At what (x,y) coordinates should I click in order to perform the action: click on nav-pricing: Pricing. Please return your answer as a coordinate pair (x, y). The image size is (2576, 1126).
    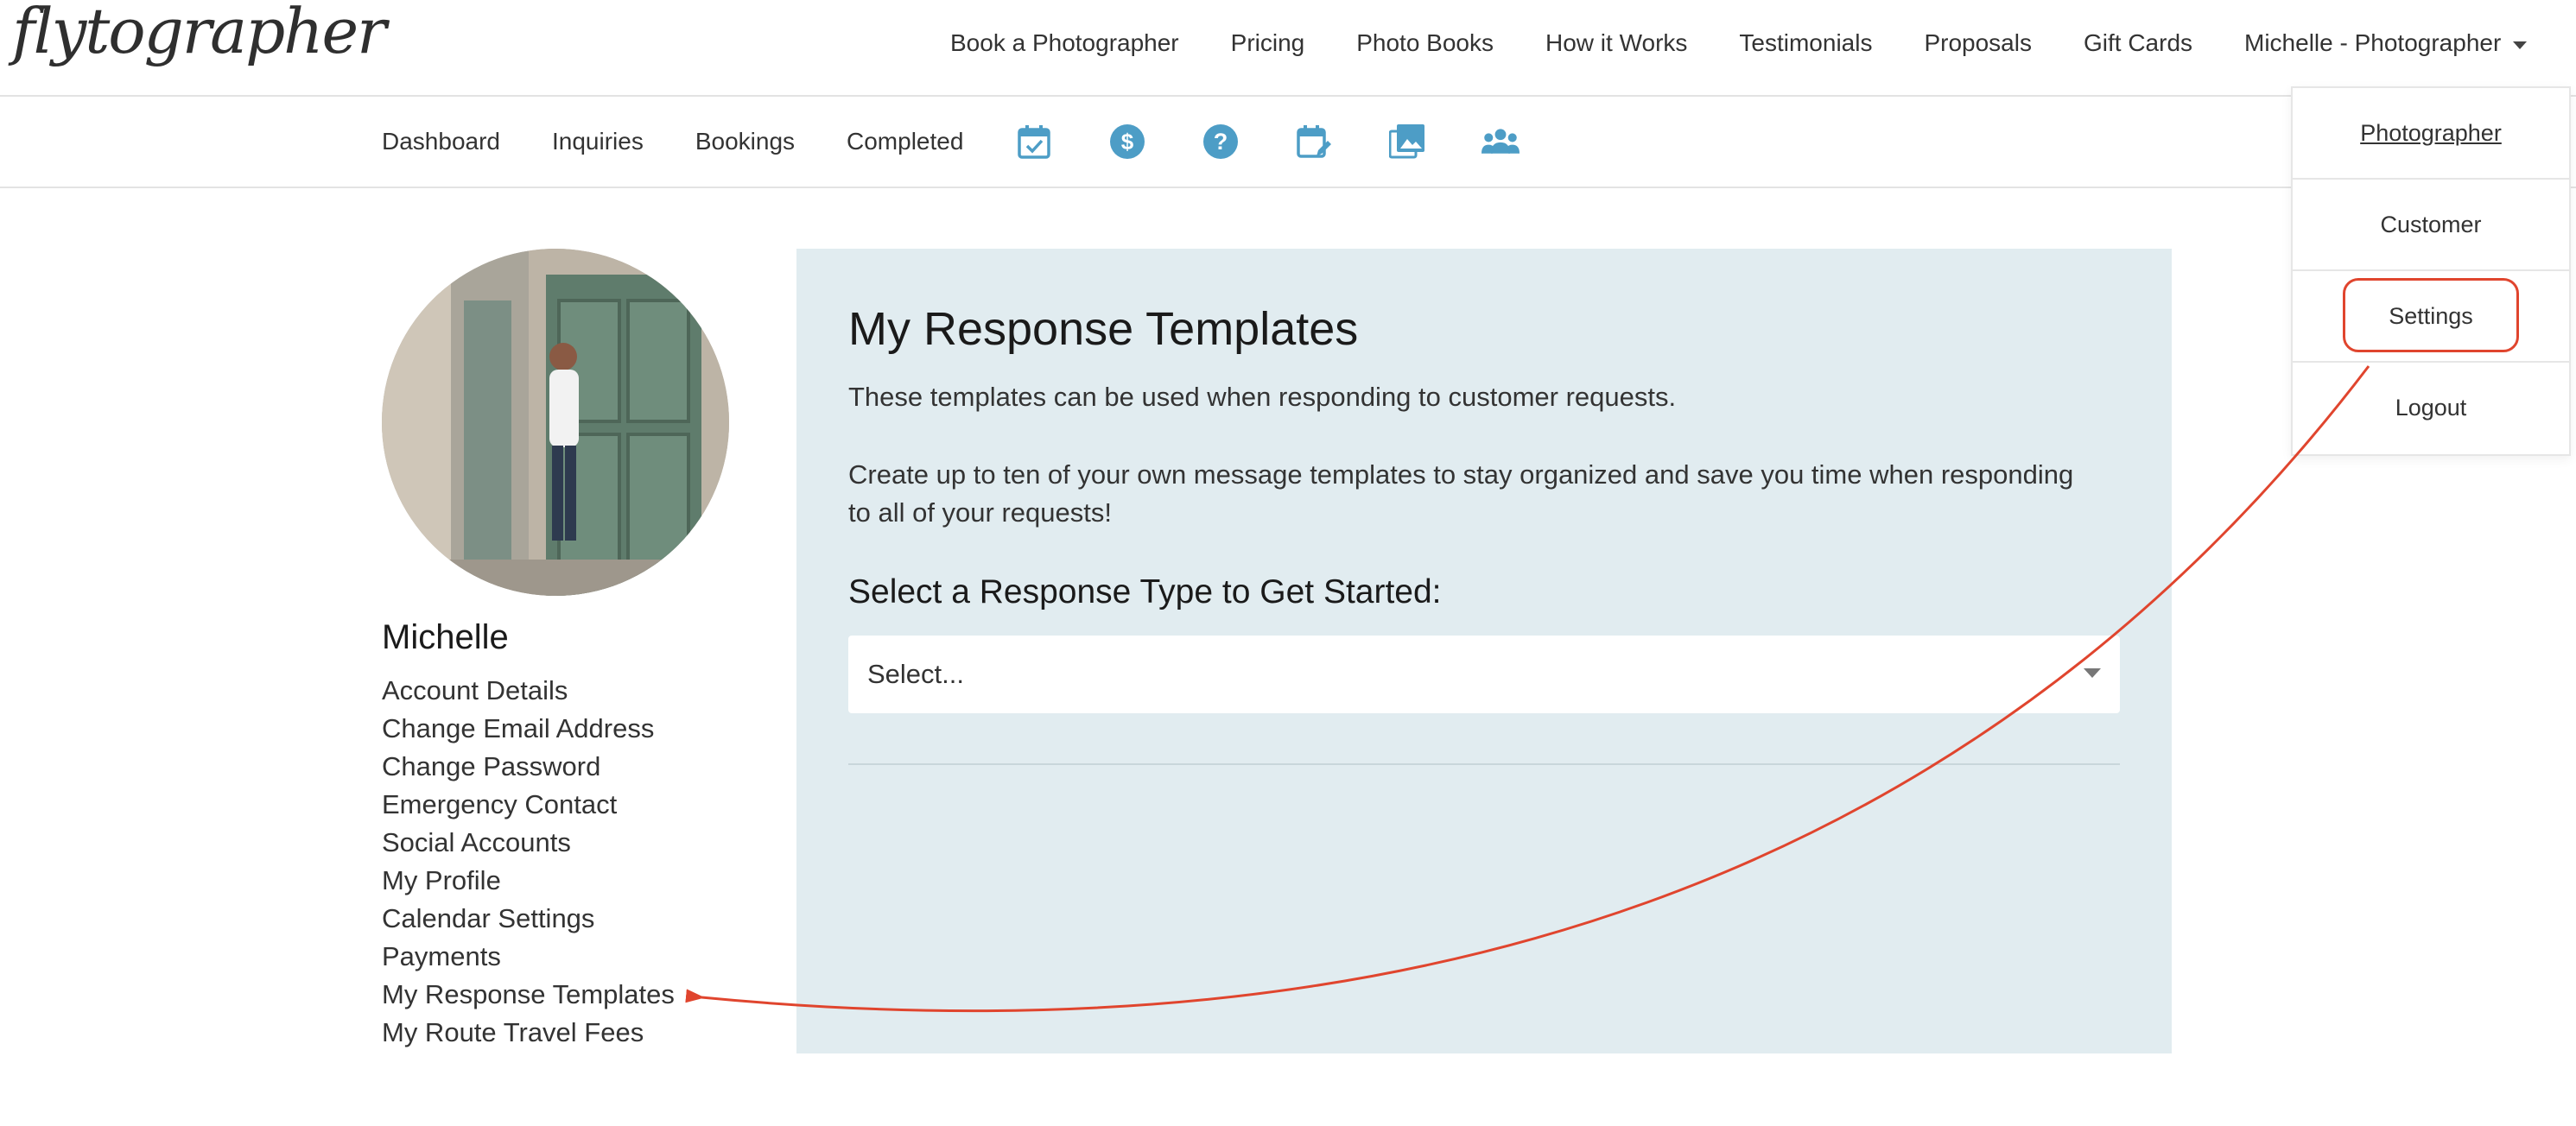
    Looking at the image, I should click on (1268, 43).